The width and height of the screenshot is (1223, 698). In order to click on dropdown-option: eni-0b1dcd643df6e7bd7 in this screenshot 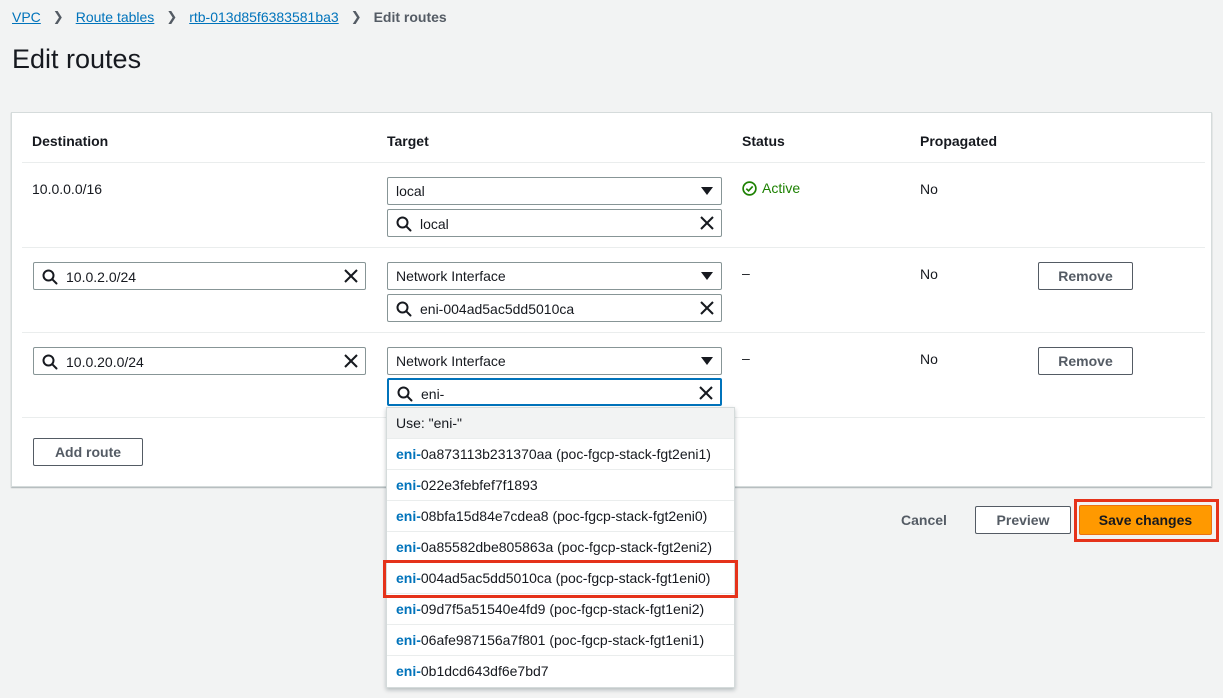, I will do `click(560, 671)`.